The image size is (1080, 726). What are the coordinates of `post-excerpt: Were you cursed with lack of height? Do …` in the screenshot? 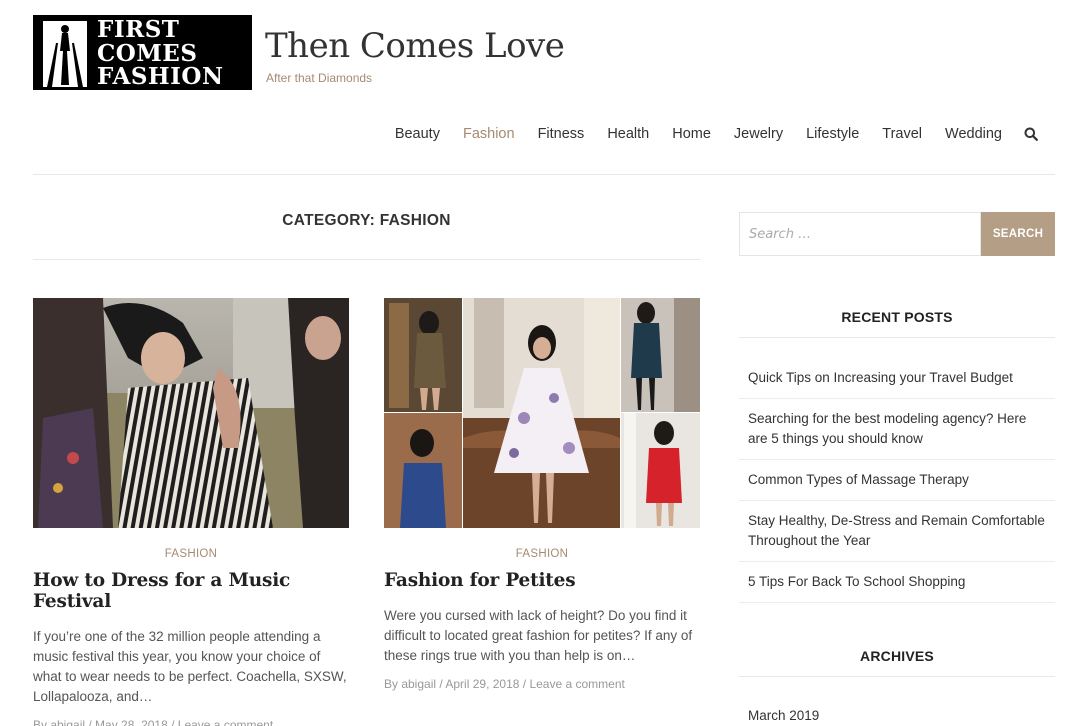 It's located at (538, 635).